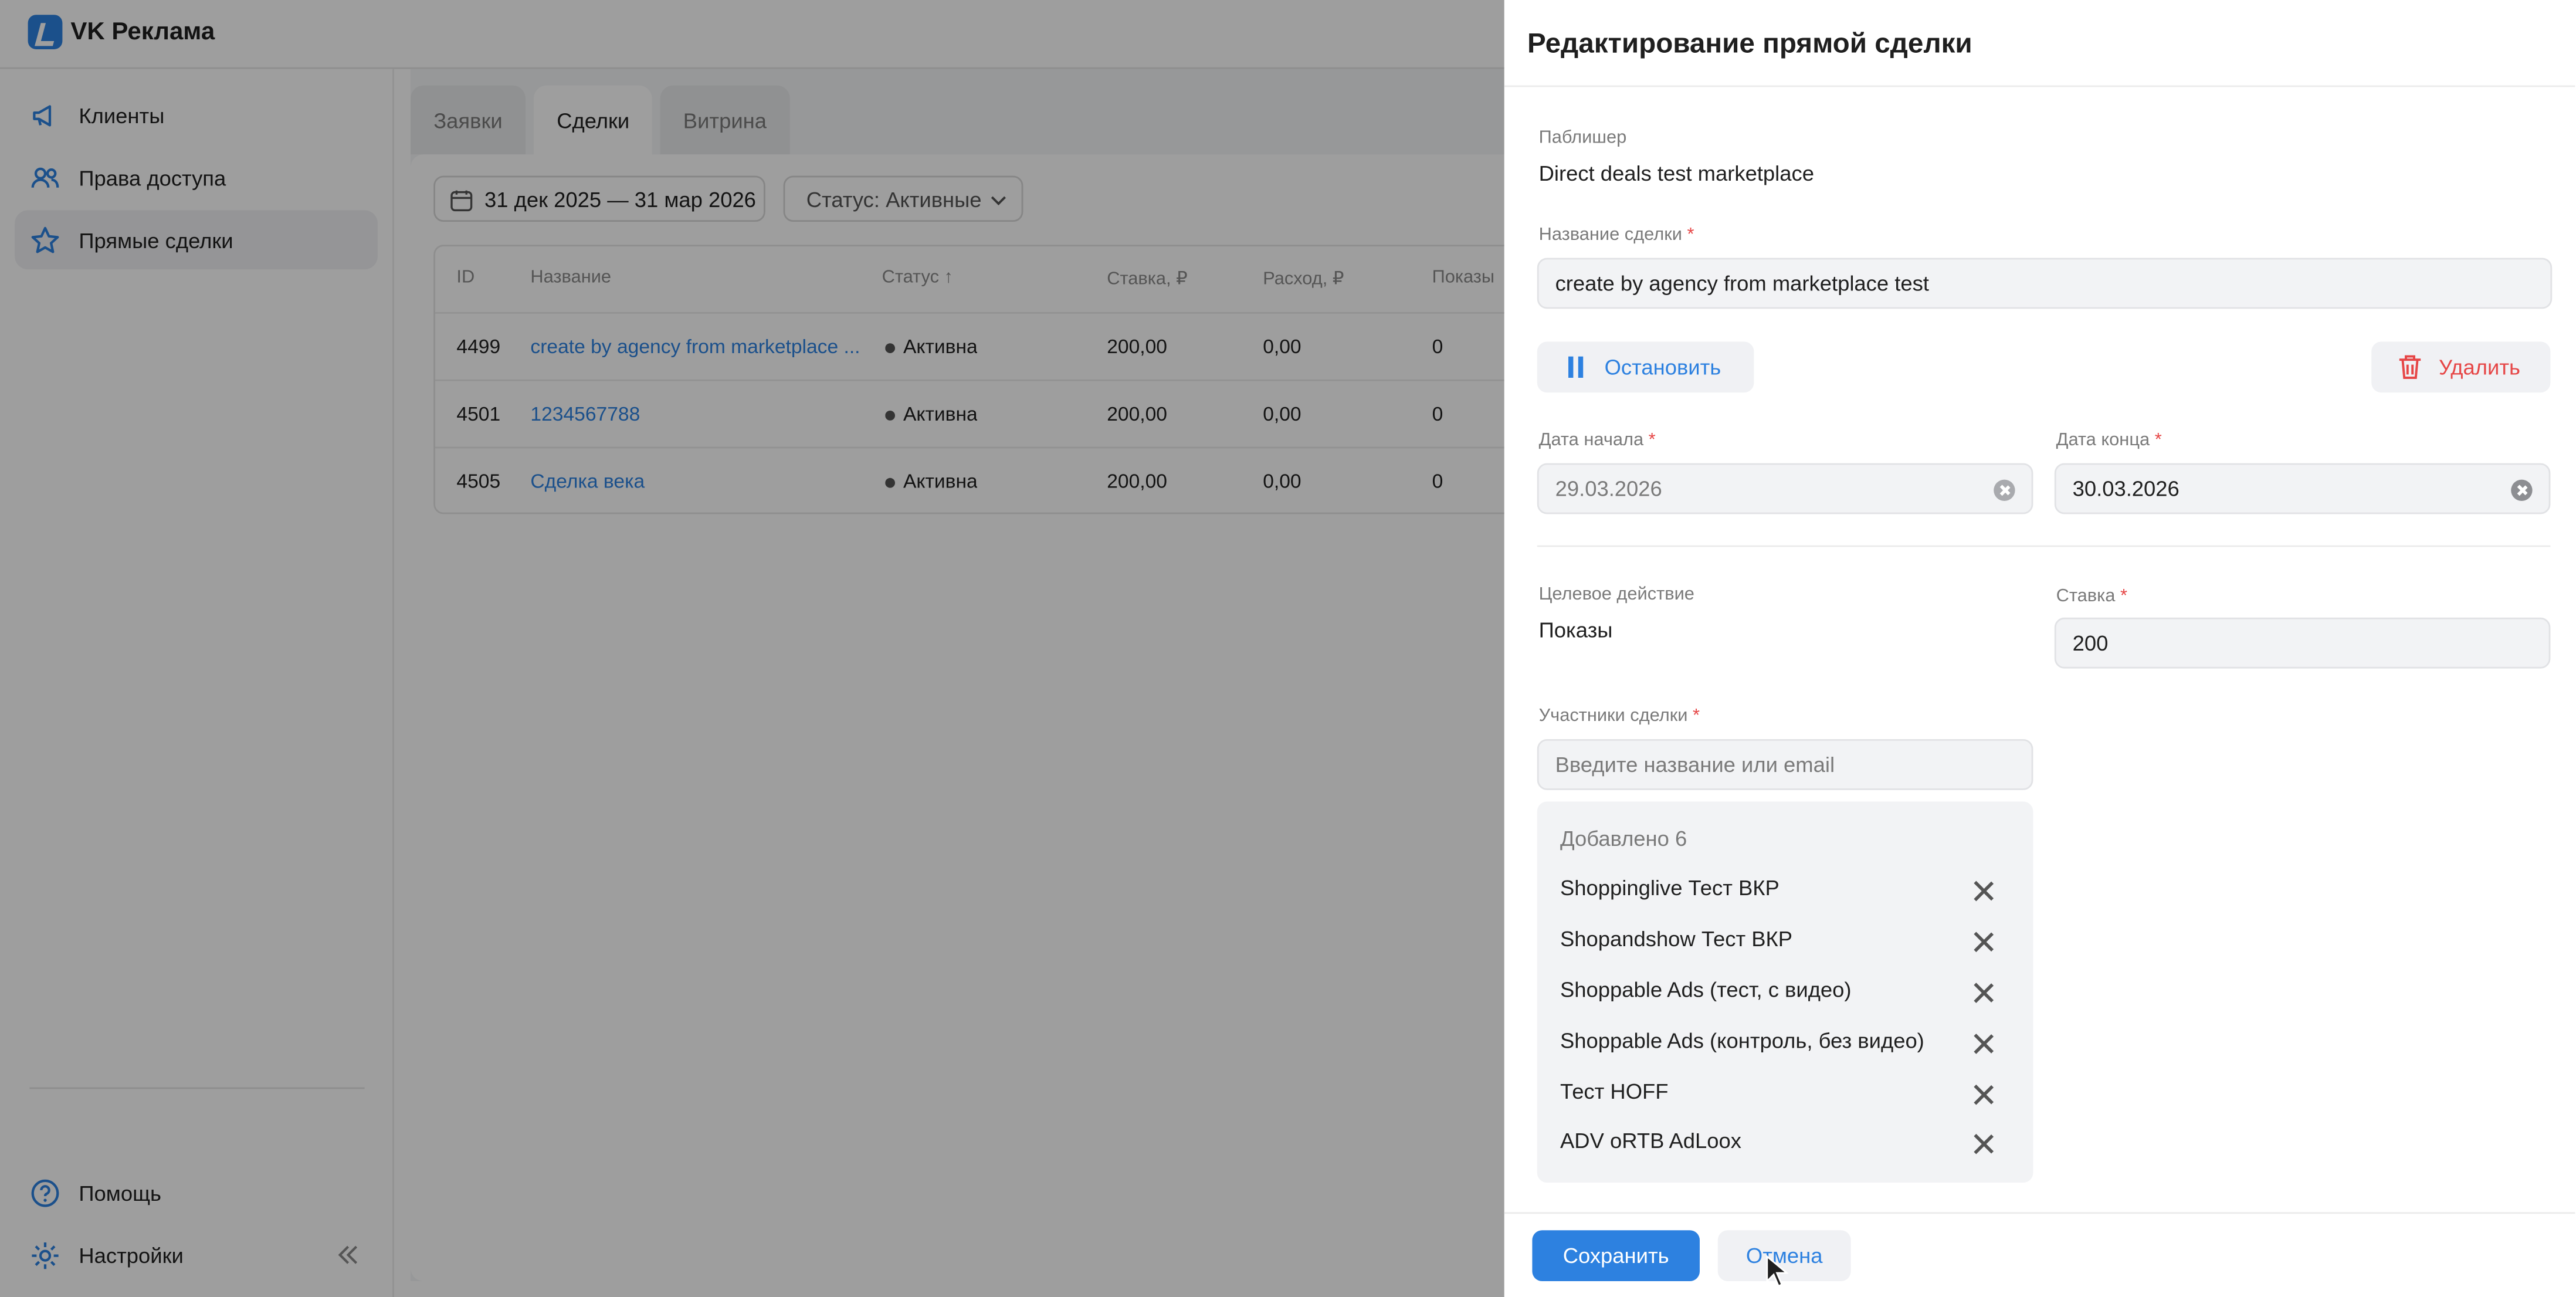  Describe the element at coordinates (2109, 440) in the screenshot. I see `end-date-label: Дата конца *` at that location.